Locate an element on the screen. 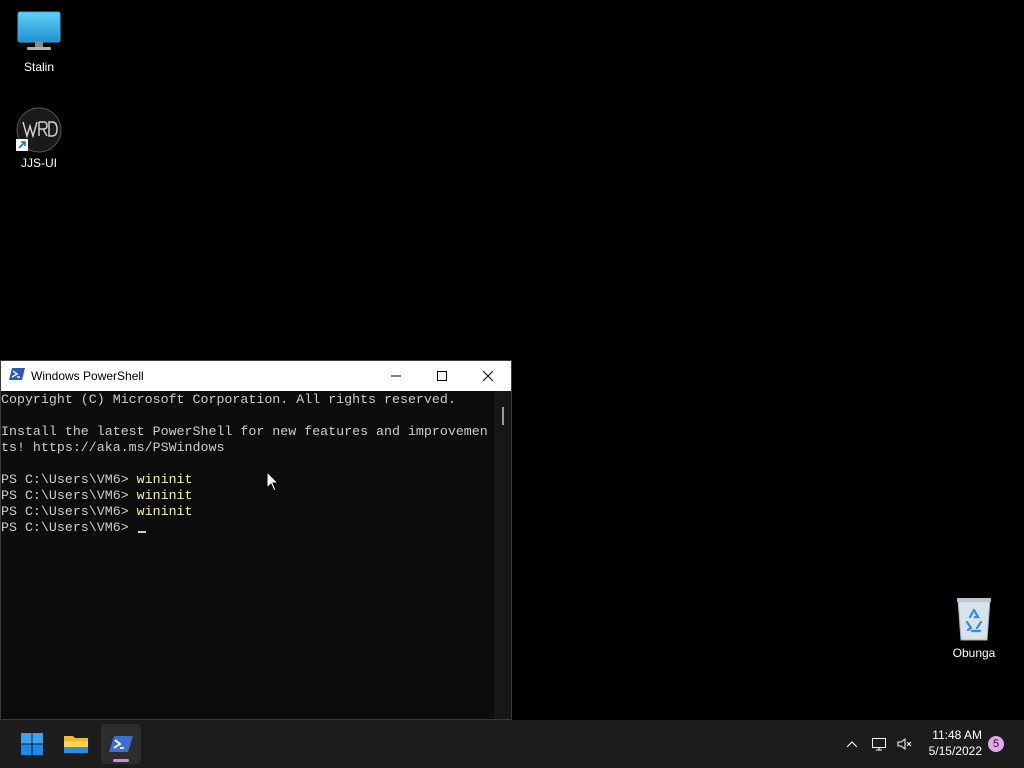 The height and width of the screenshot is (768, 1024). minimize-icon is located at coordinates (396, 376).